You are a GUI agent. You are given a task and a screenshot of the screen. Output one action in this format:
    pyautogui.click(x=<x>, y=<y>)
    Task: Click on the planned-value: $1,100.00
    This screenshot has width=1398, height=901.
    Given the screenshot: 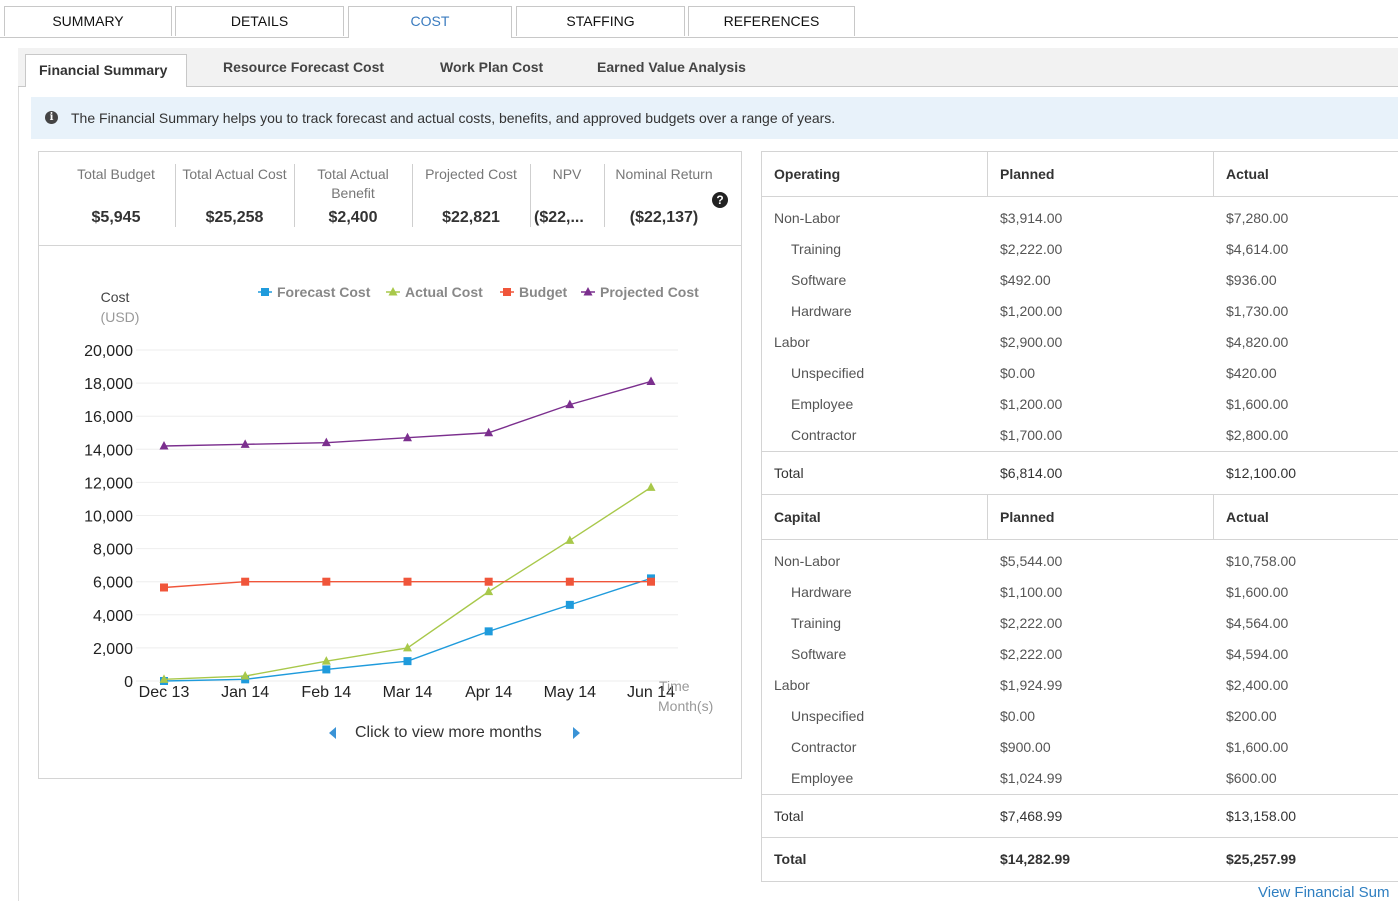 What is the action you would take?
    pyautogui.click(x=1031, y=592)
    